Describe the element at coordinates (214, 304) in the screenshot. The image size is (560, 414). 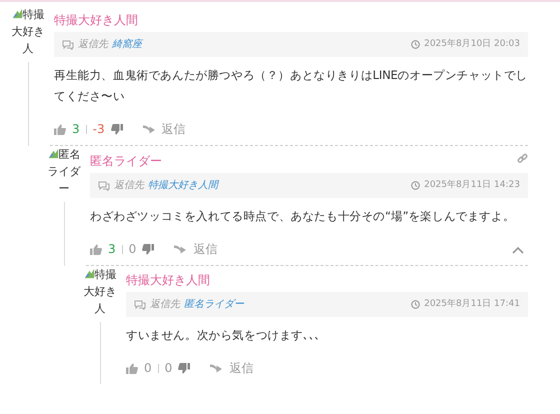
I see `reply-to-link: 匿名ライダー` at that location.